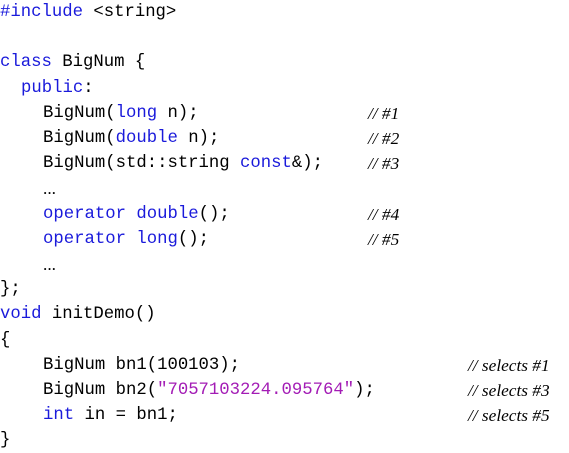 This screenshot has width=569, height=453. I want to click on code-comment: // #5, so click(384, 239).